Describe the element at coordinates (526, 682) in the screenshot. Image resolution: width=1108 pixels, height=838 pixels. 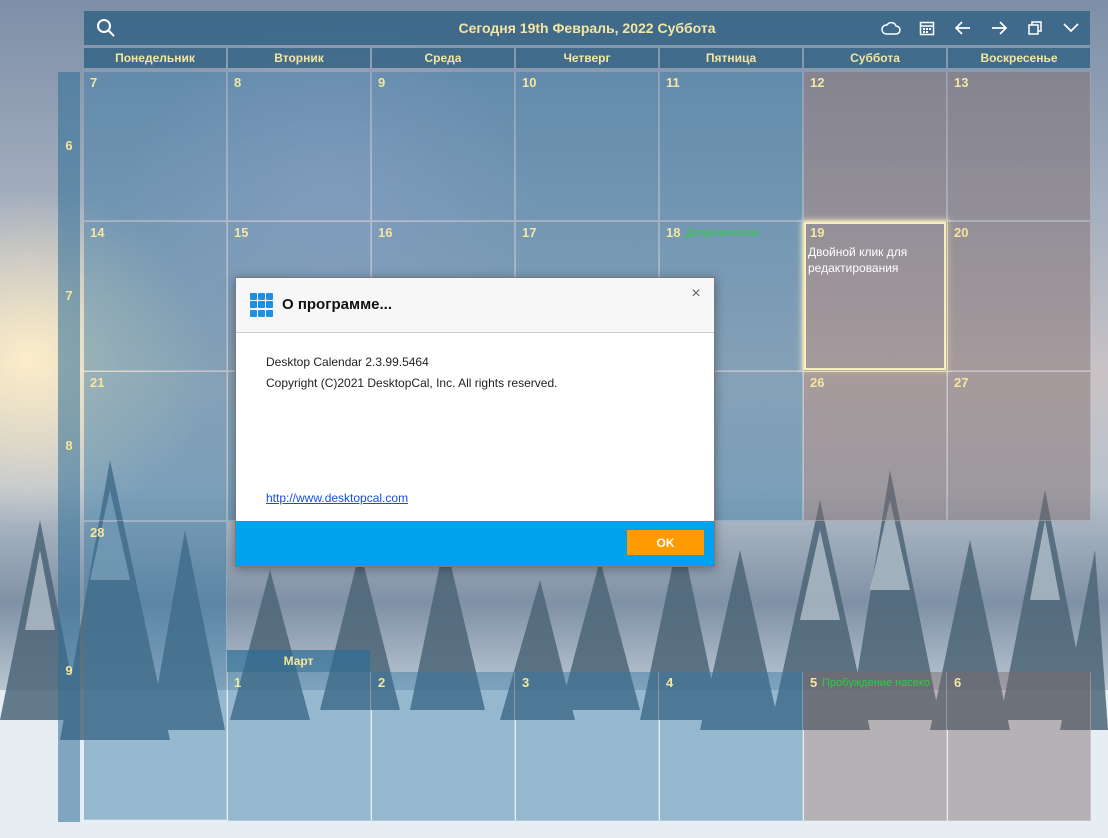
I see `day-number: 3` at that location.